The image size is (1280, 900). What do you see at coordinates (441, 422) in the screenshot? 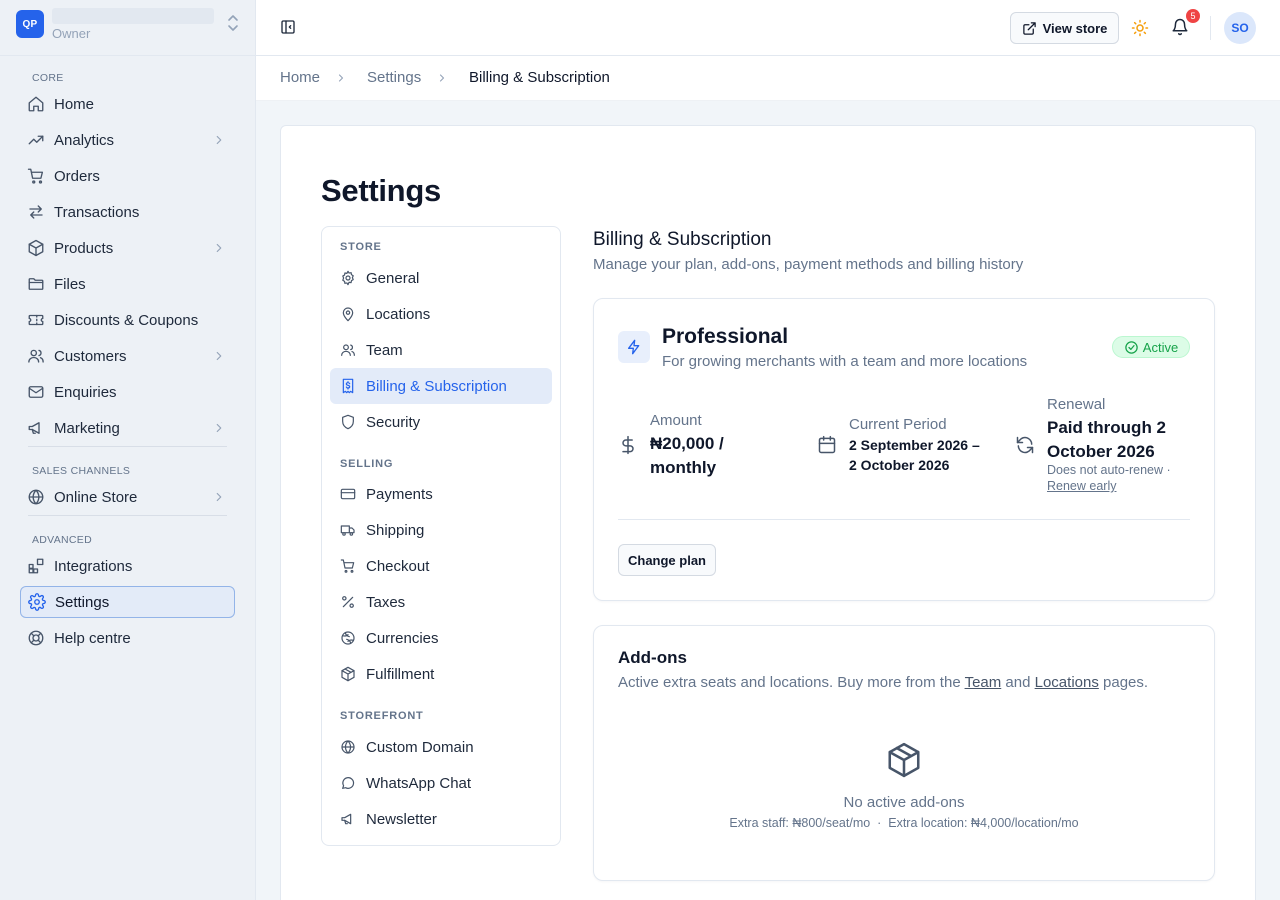
I see `settings-item-security: Security` at bounding box center [441, 422].